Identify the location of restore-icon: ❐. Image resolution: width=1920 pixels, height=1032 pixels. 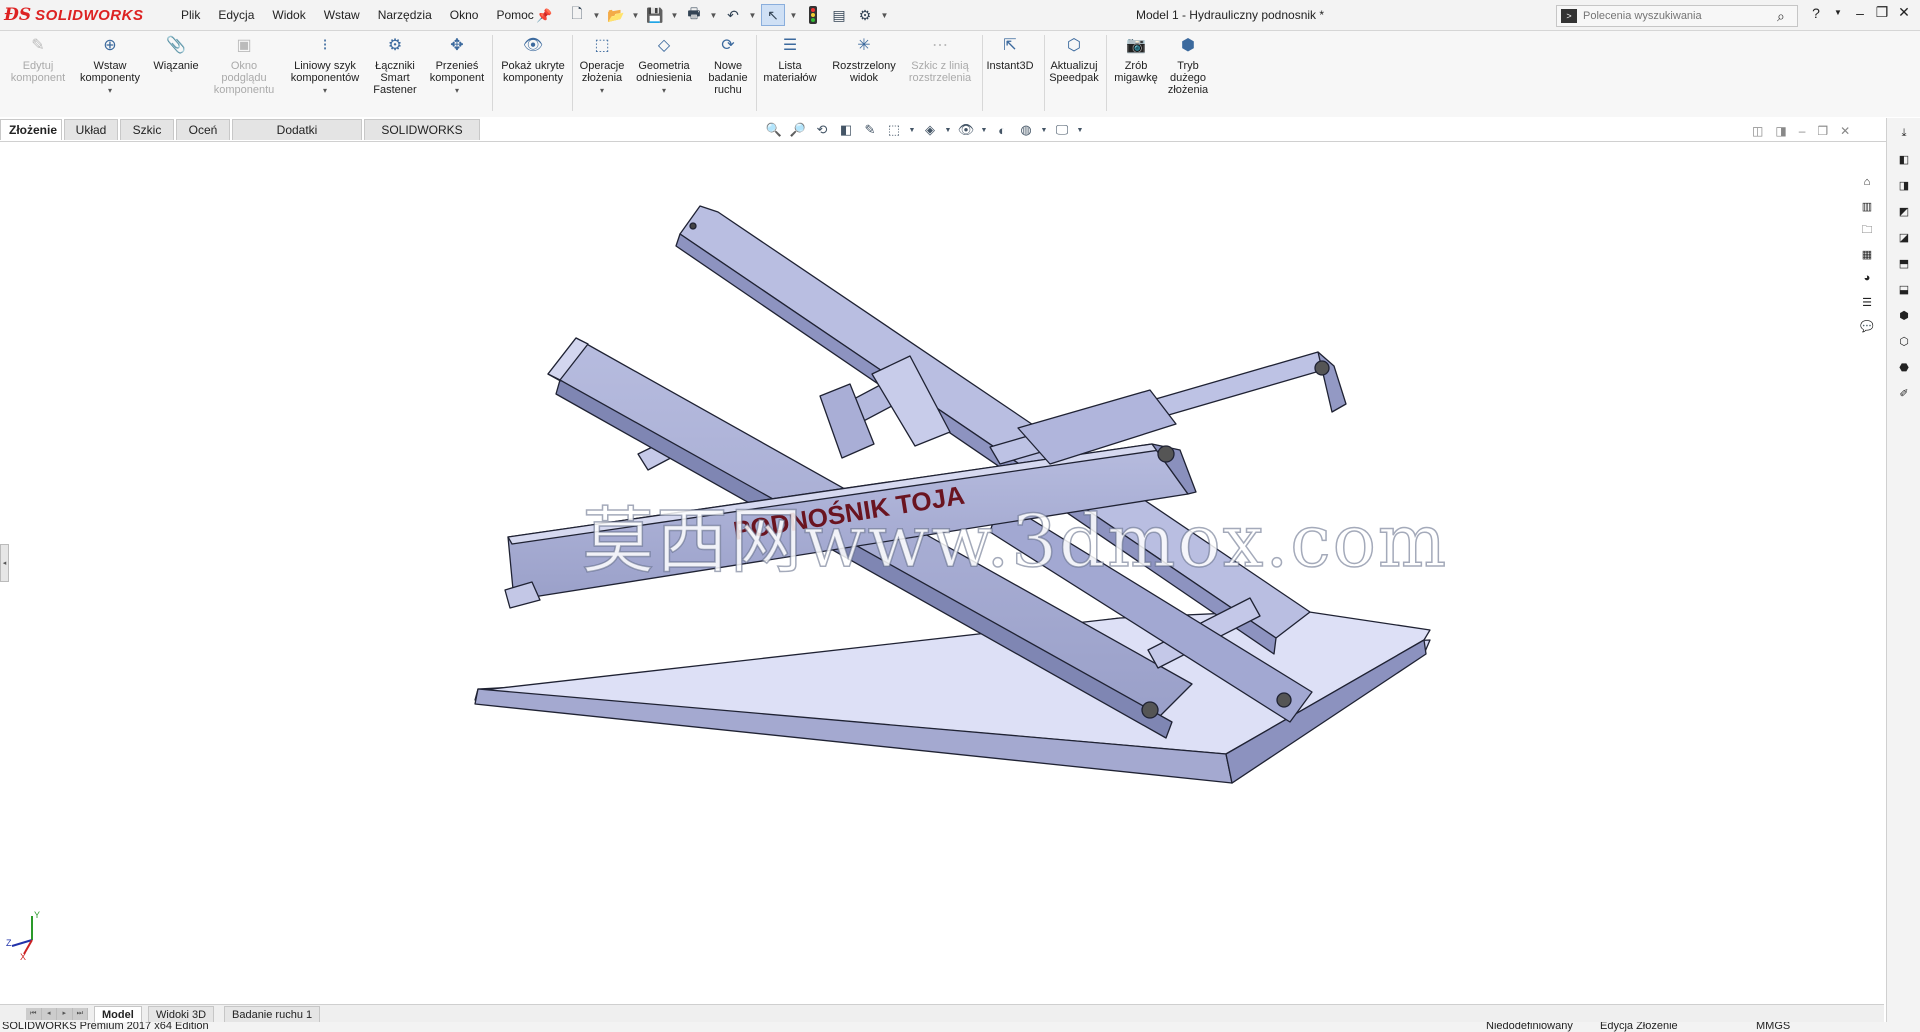
(1882, 12).